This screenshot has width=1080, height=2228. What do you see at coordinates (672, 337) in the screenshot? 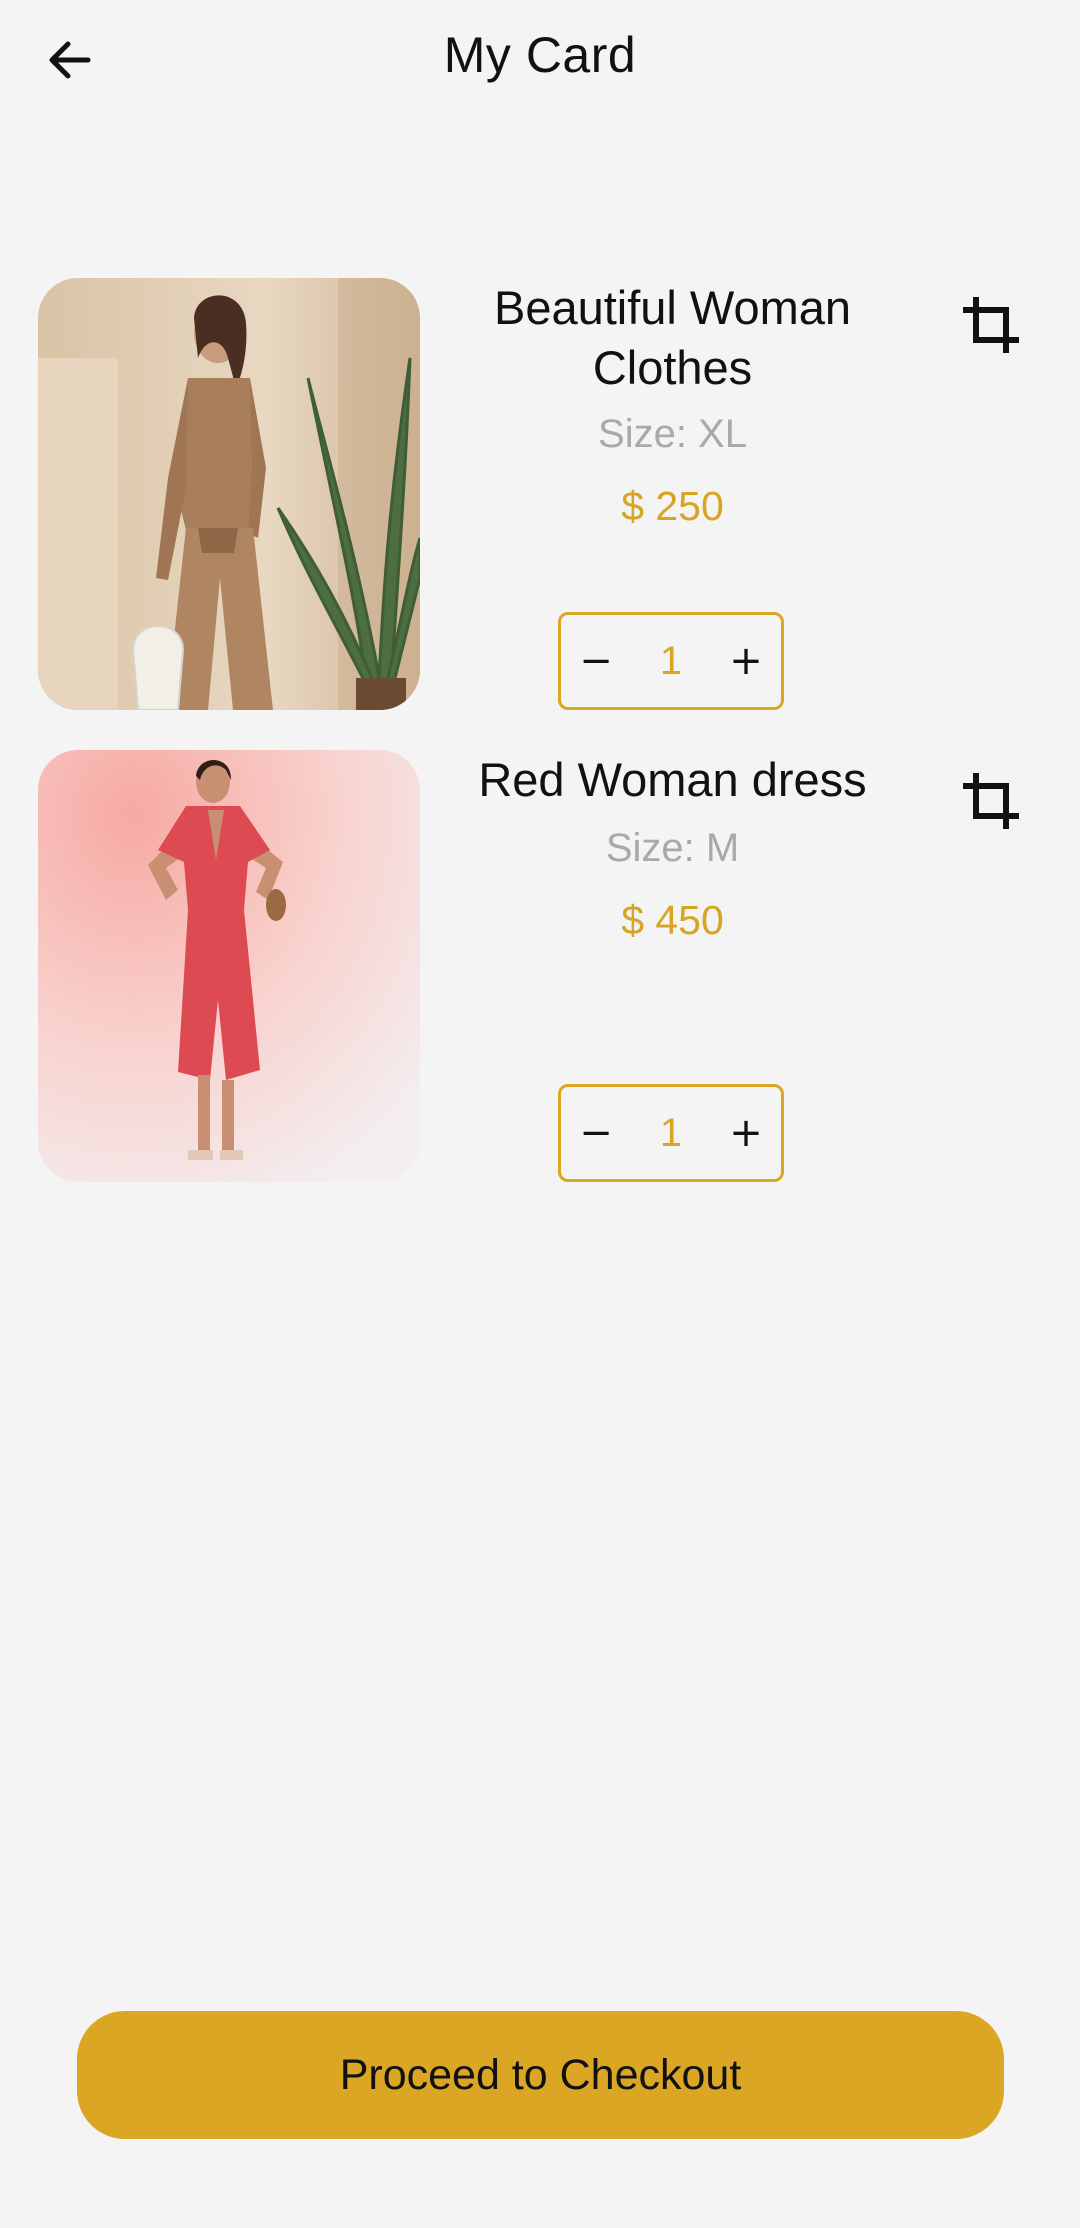
I see `product-name: Beautiful Woman Clothes` at bounding box center [672, 337].